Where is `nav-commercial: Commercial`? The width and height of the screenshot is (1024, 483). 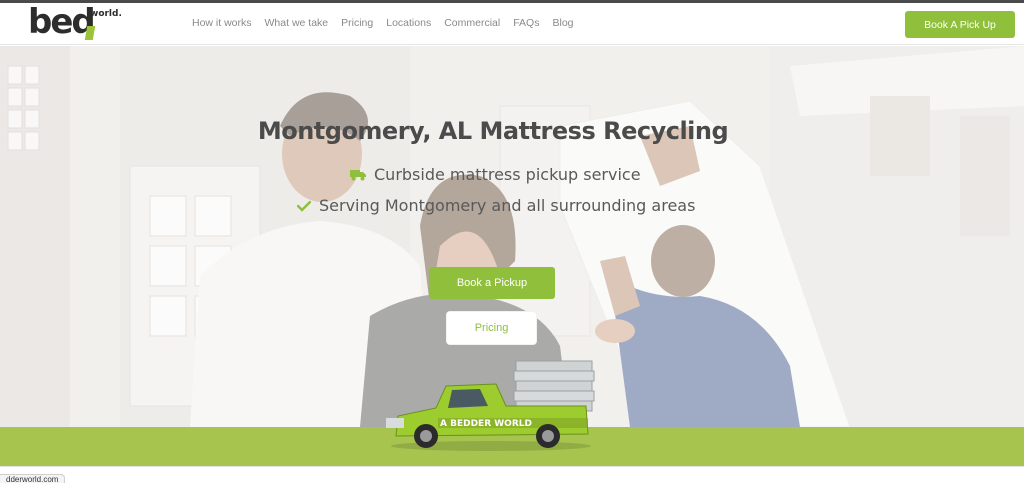
nav-commercial: Commercial is located at coordinates (472, 23).